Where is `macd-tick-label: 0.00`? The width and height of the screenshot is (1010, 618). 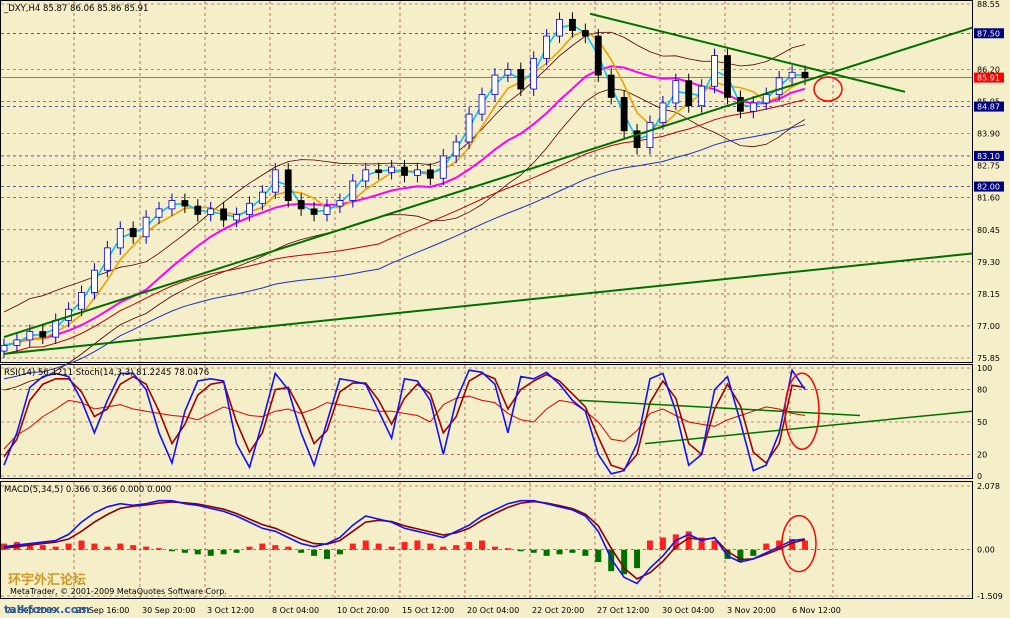 macd-tick-label: 0.00 is located at coordinates (986, 550).